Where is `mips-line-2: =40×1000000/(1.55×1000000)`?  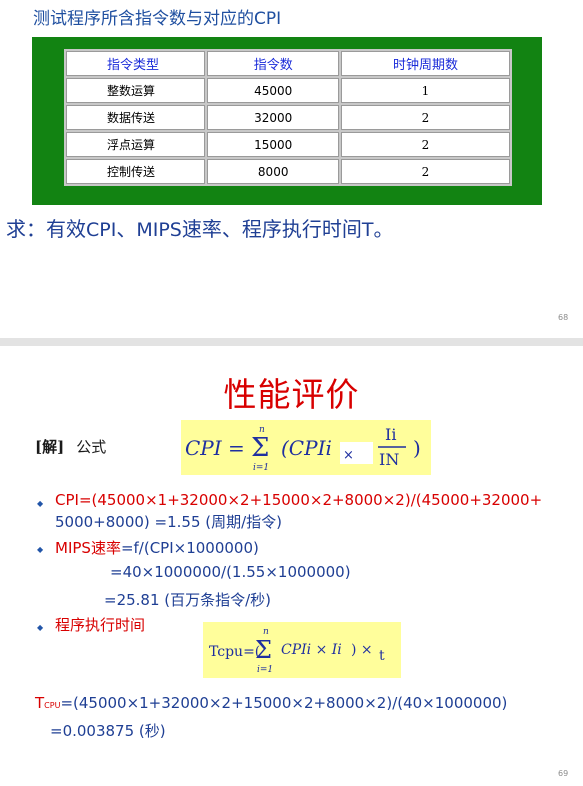
mips-line-2: =40×1000000/(1.55×1000000) is located at coordinates (230, 572).